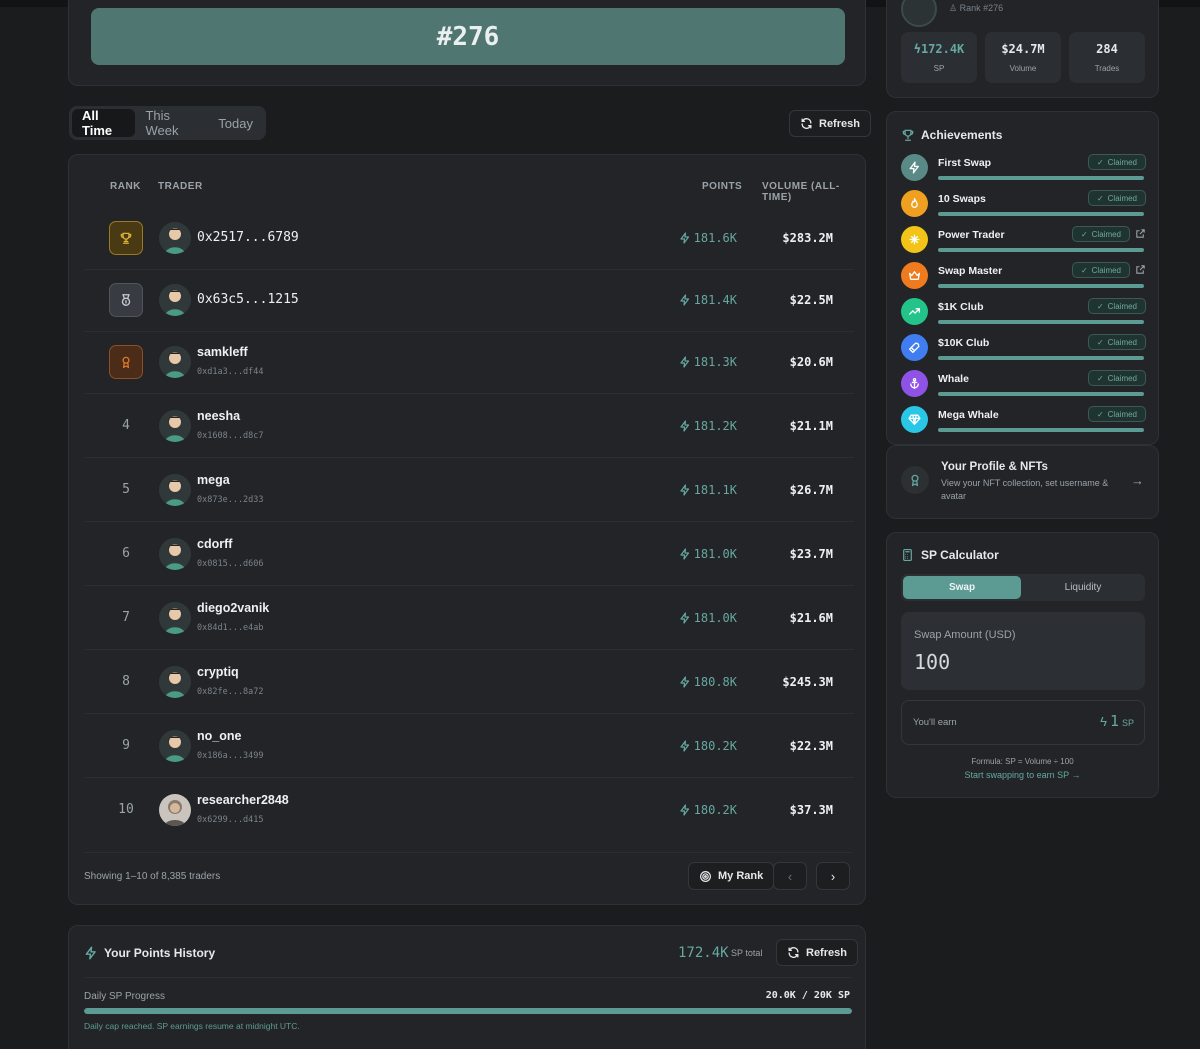  I want to click on achievement-power-trader: Power Trader ✓ Claimed, so click(1023, 244).